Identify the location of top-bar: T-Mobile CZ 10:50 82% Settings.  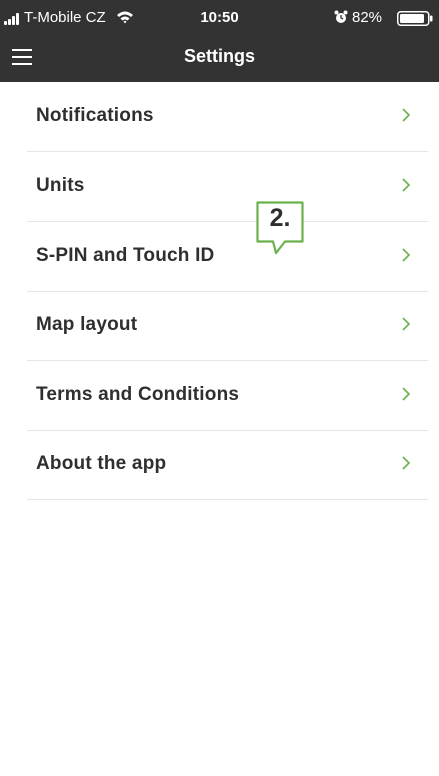
(219, 41).